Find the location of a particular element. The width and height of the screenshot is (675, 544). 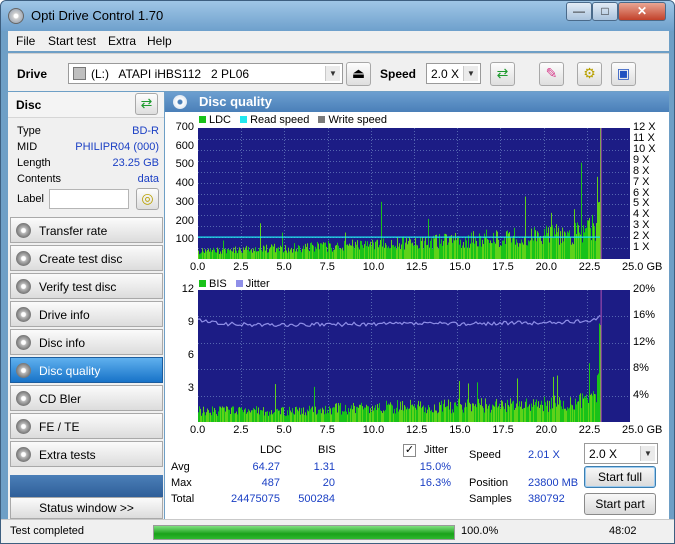

drive-select: (L:) ATAPI iHBS112 2 PL06 ▼ is located at coordinates (205, 73).